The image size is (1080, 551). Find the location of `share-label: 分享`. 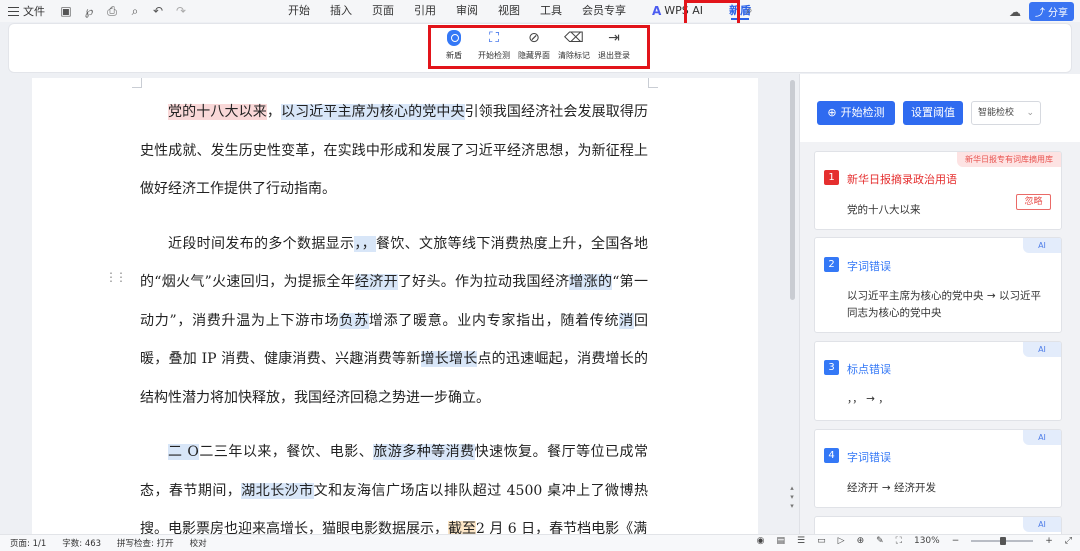

share-label: 分享 is located at coordinates (1058, 13).